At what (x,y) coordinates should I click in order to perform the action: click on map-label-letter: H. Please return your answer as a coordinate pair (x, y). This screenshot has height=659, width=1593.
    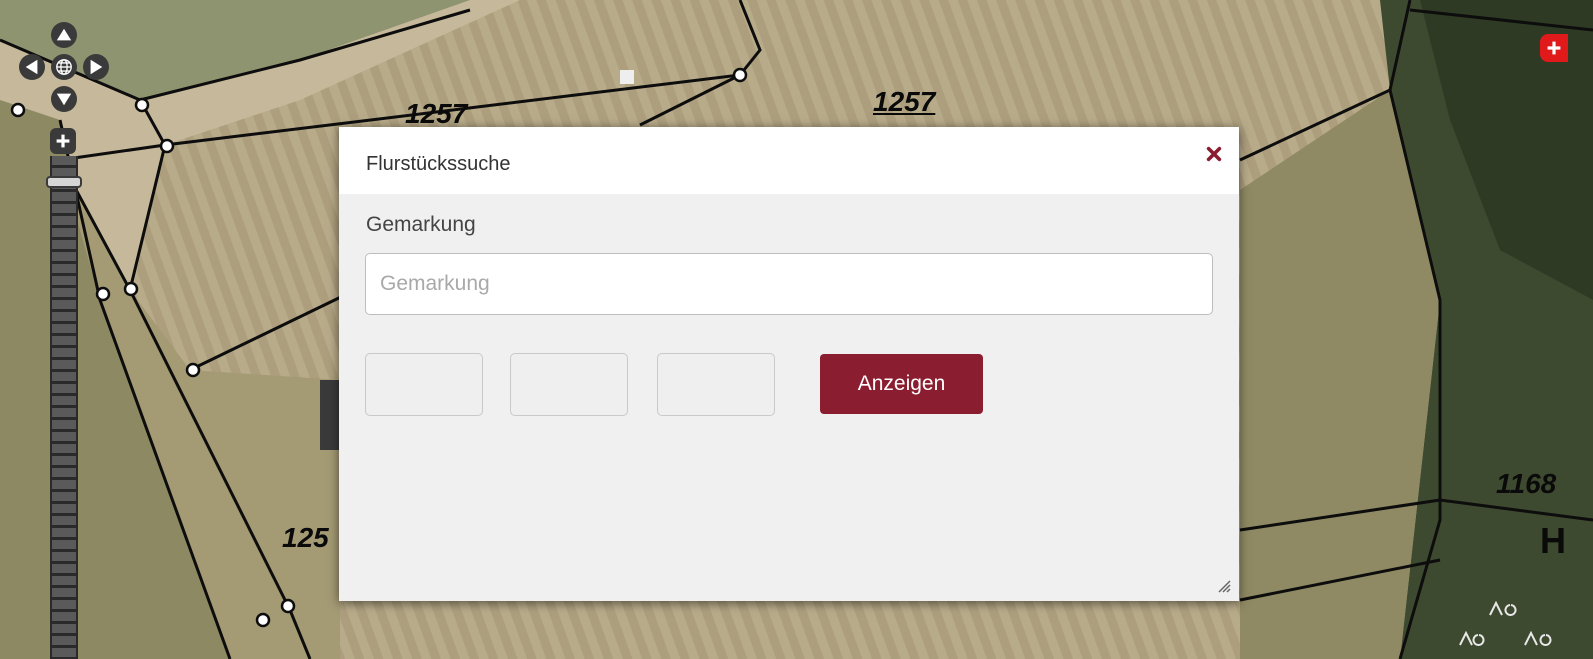
    Looking at the image, I should click on (1553, 540).